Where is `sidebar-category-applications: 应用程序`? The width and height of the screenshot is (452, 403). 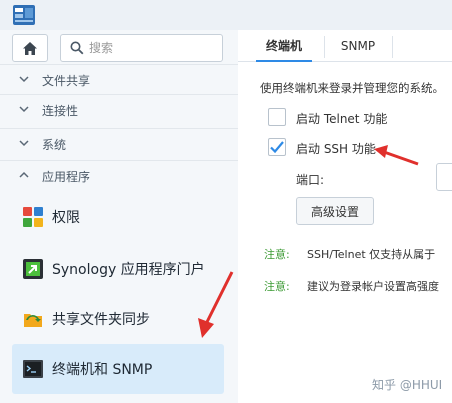 sidebar-category-applications: 应用程序 is located at coordinates (119, 175).